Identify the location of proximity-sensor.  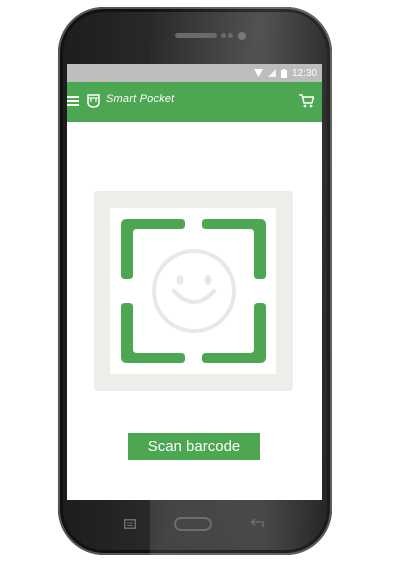
(223, 35).